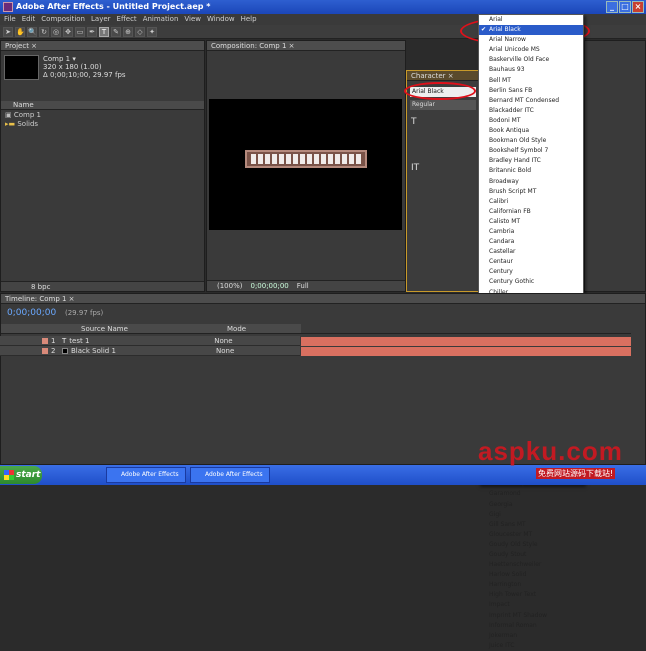 The image size is (646, 651). What do you see at coordinates (68, 31) in the screenshot?
I see `pan-tool-icon: ✥` at bounding box center [68, 31].